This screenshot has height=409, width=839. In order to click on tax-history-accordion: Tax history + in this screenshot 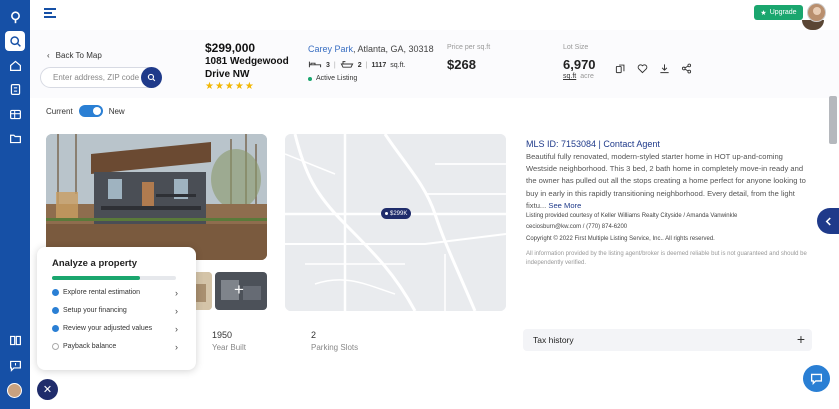, I will do `click(667, 340)`.